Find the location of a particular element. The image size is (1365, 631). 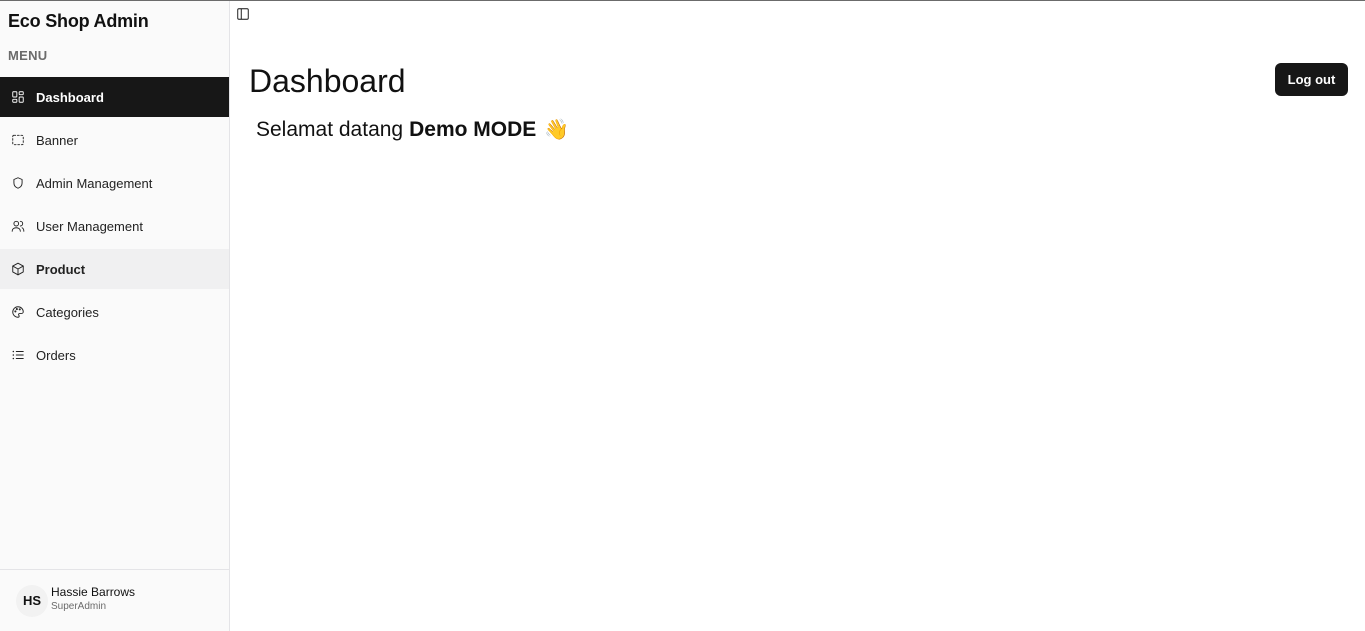

sidebar-item-label: Banner is located at coordinates (57, 140).